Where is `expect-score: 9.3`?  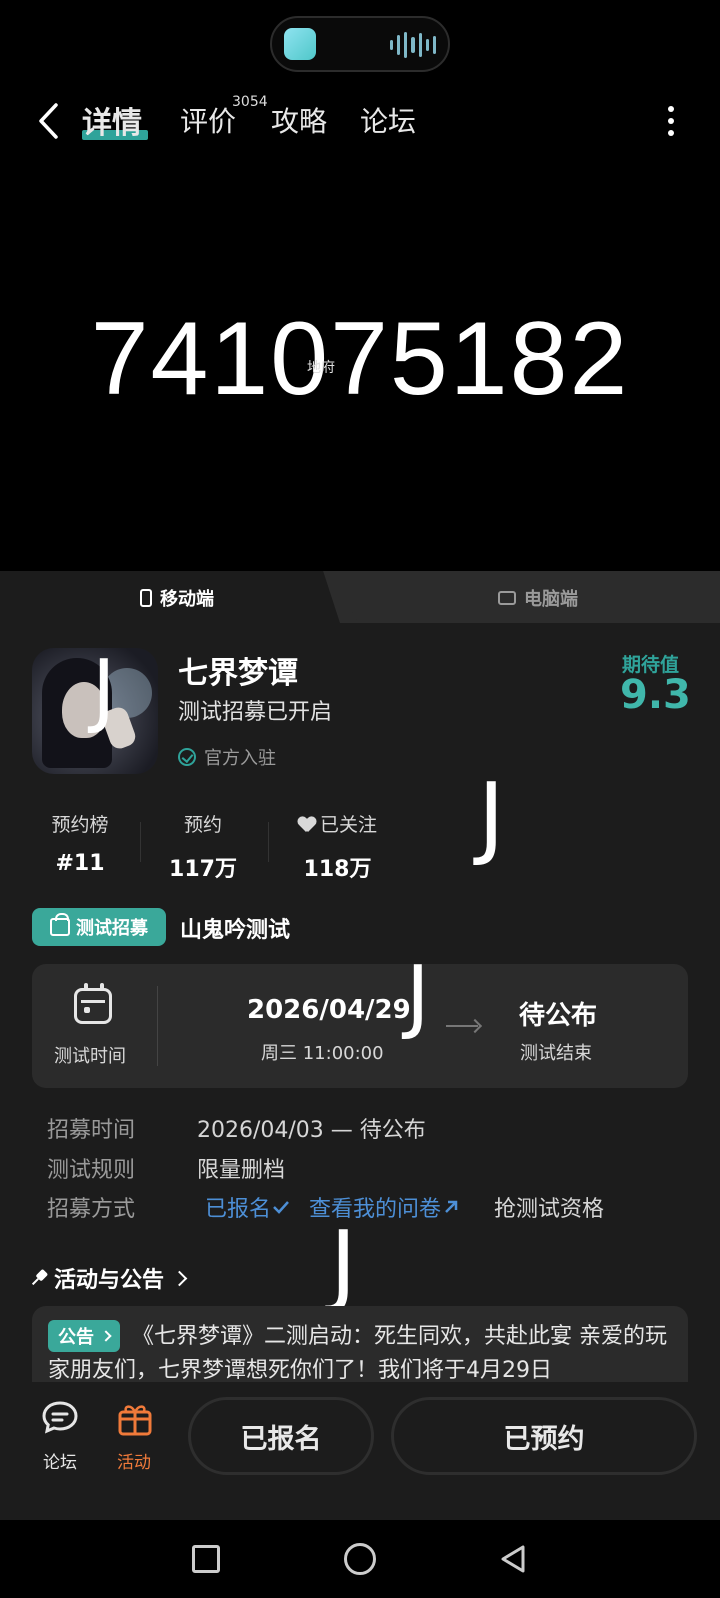
expect-score: 9.3 is located at coordinates (655, 695).